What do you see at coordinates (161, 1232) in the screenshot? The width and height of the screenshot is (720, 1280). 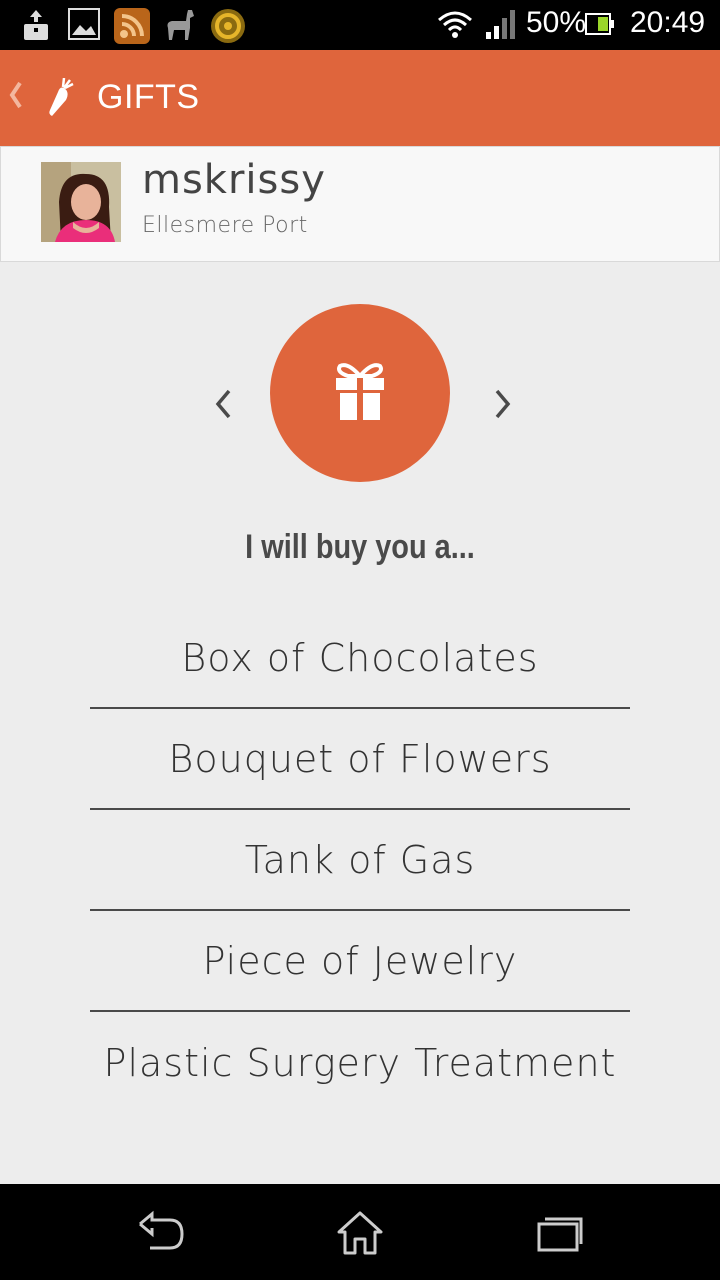 I see `back-icon` at bounding box center [161, 1232].